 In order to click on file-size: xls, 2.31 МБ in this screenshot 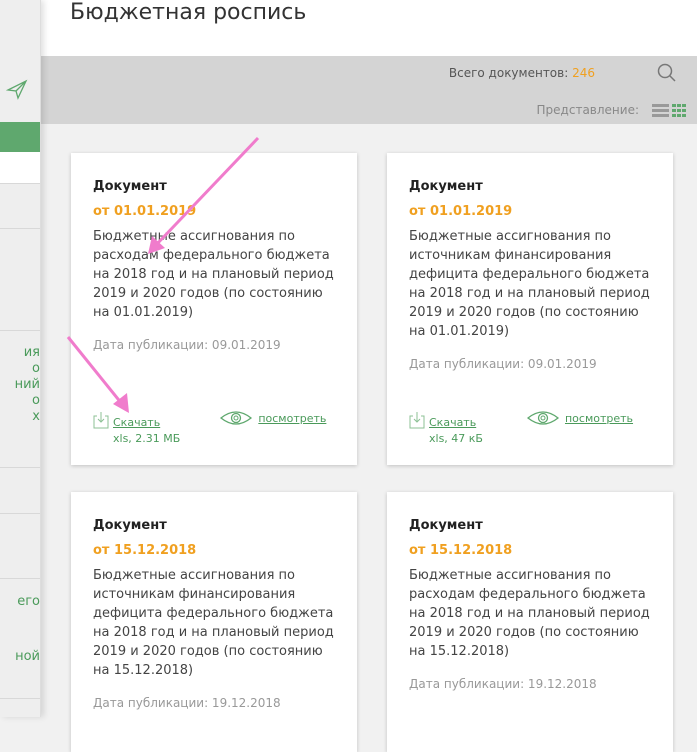, I will do `click(147, 438)`.